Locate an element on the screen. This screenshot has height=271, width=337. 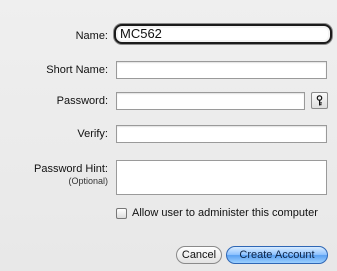
password-hint-optional-note: (Optional) is located at coordinates (88, 181).